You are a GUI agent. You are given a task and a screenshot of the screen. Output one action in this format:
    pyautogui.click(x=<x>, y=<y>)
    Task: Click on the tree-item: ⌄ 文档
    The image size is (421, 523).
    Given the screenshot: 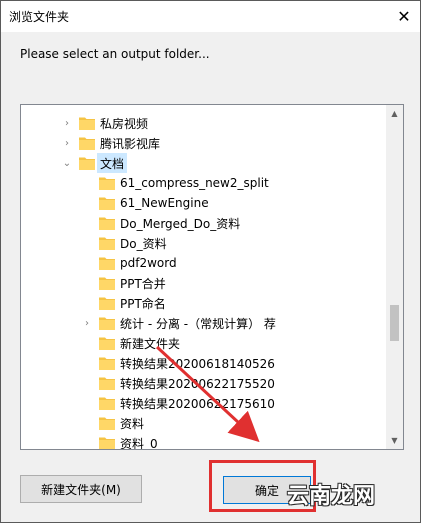 What is the action you would take?
    pyautogui.click(x=204, y=163)
    